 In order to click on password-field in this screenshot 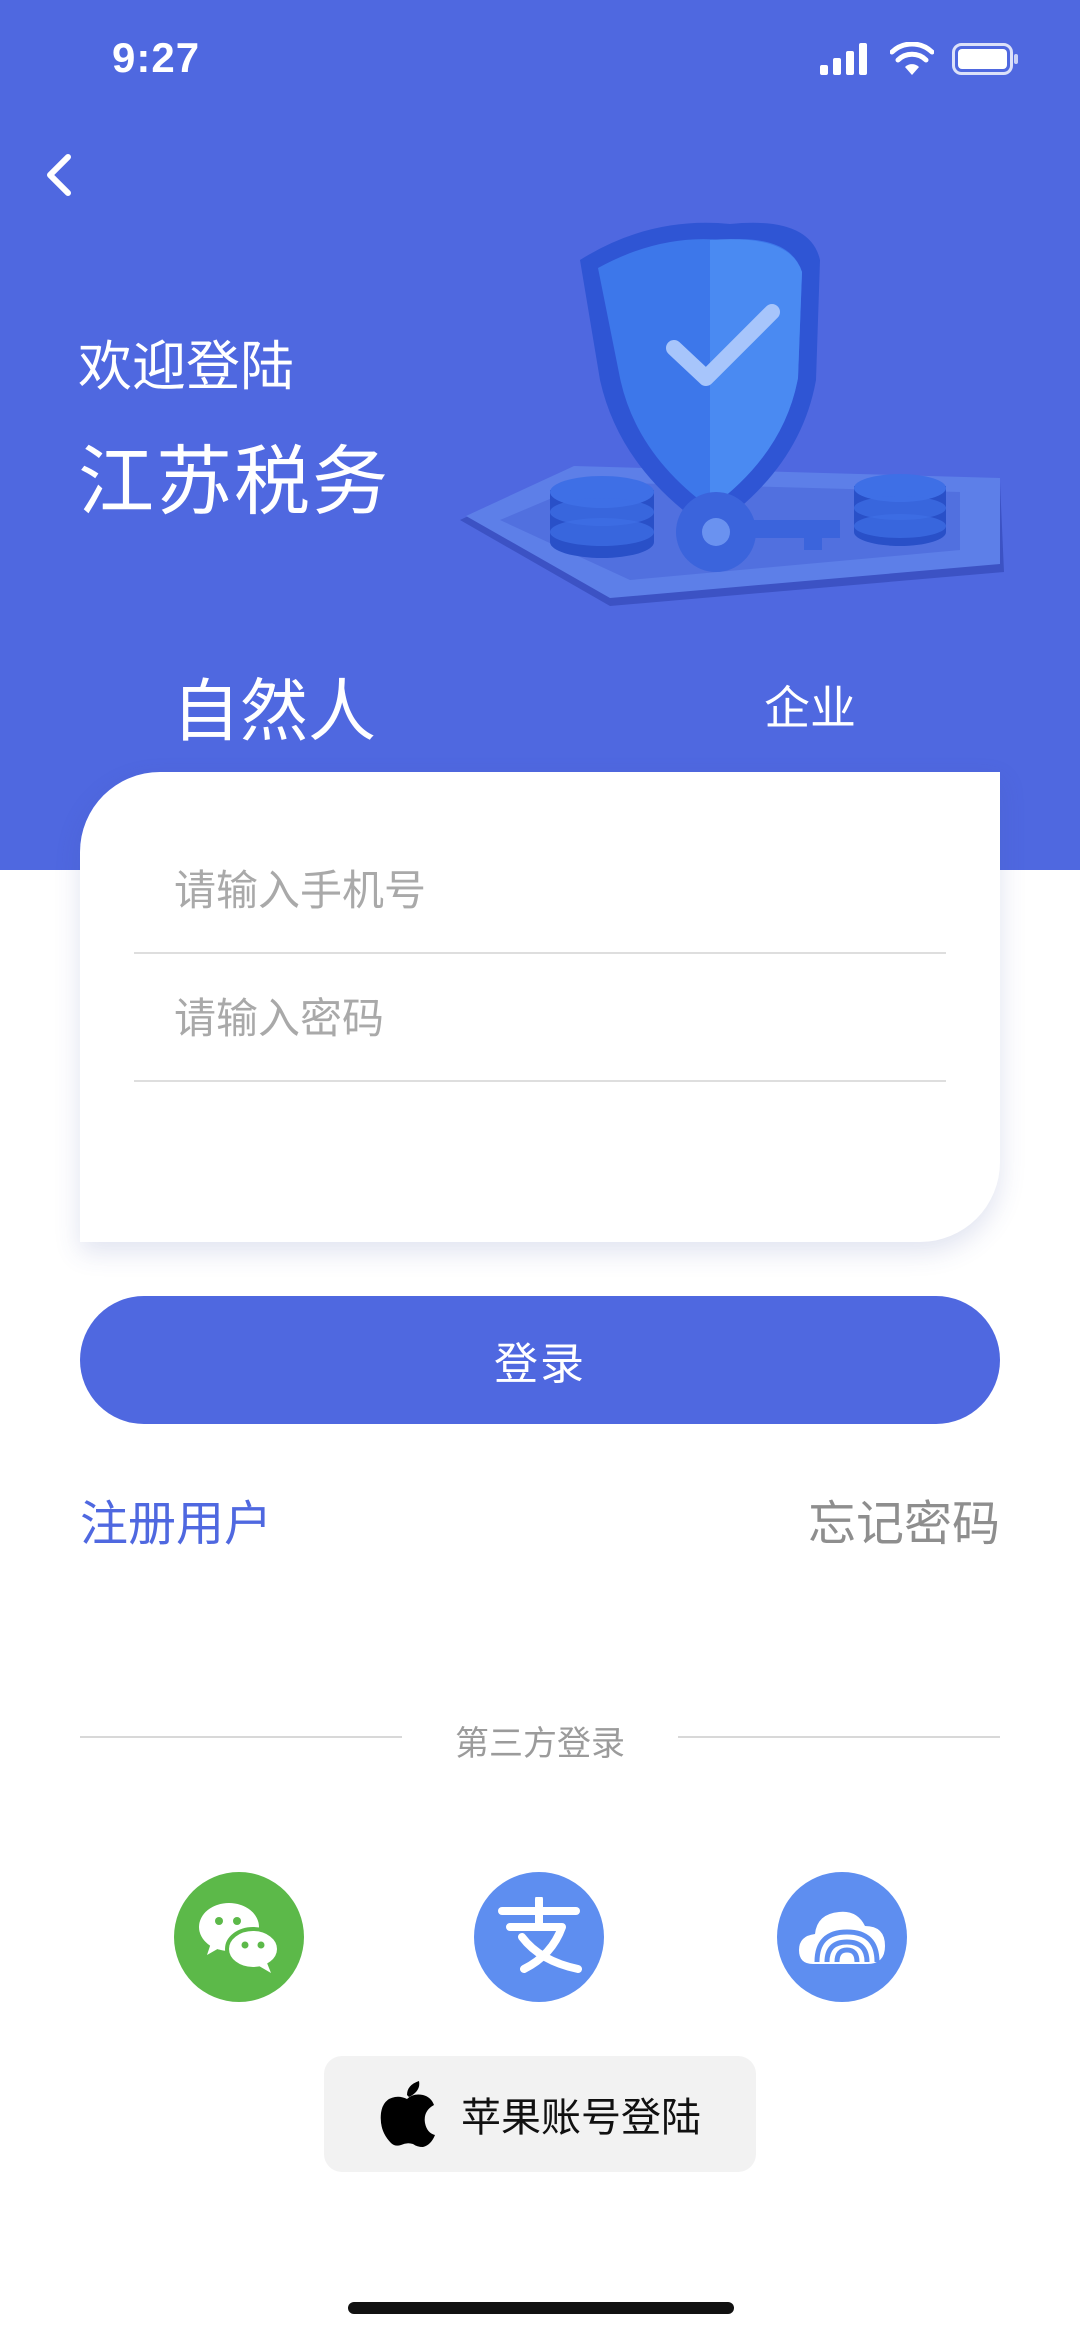, I will do `click(540, 1018)`.